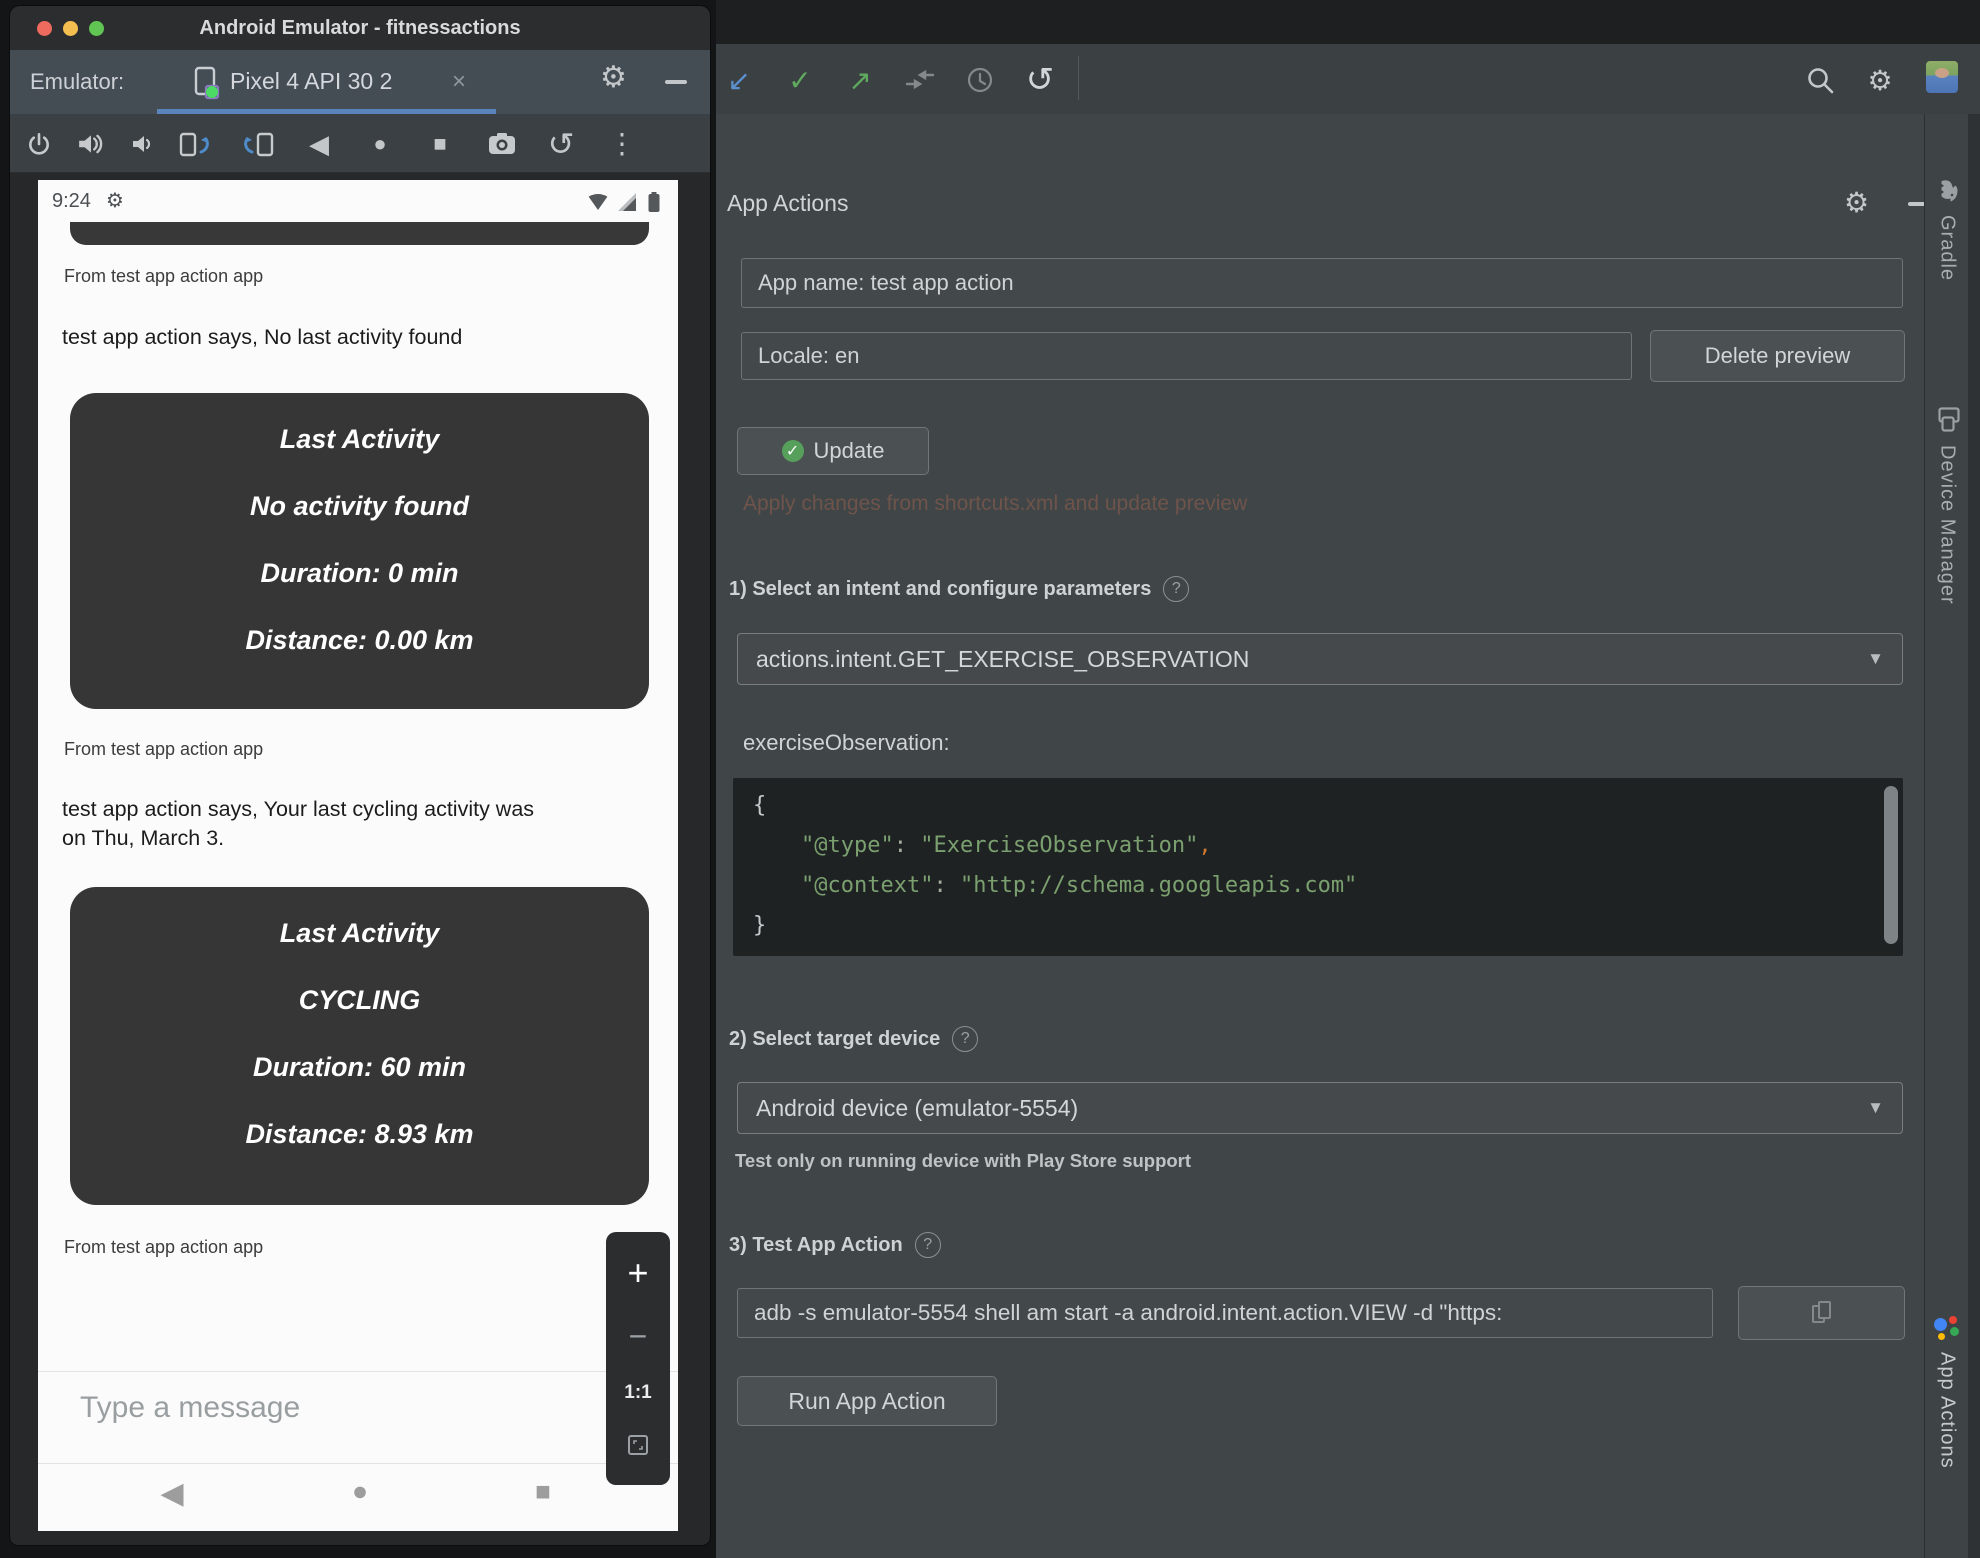  I want to click on commit-check-icon: ✓, so click(800, 80).